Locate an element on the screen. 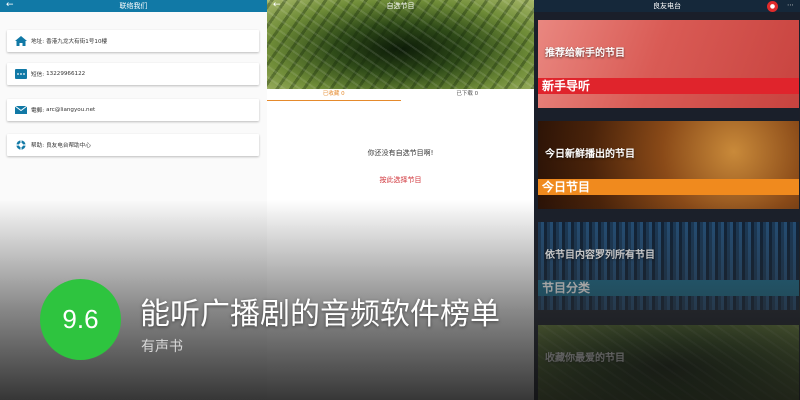 The image size is (800, 400). tile-beginner-desc: 推荐给新手的节目 is located at coordinates (585, 53).